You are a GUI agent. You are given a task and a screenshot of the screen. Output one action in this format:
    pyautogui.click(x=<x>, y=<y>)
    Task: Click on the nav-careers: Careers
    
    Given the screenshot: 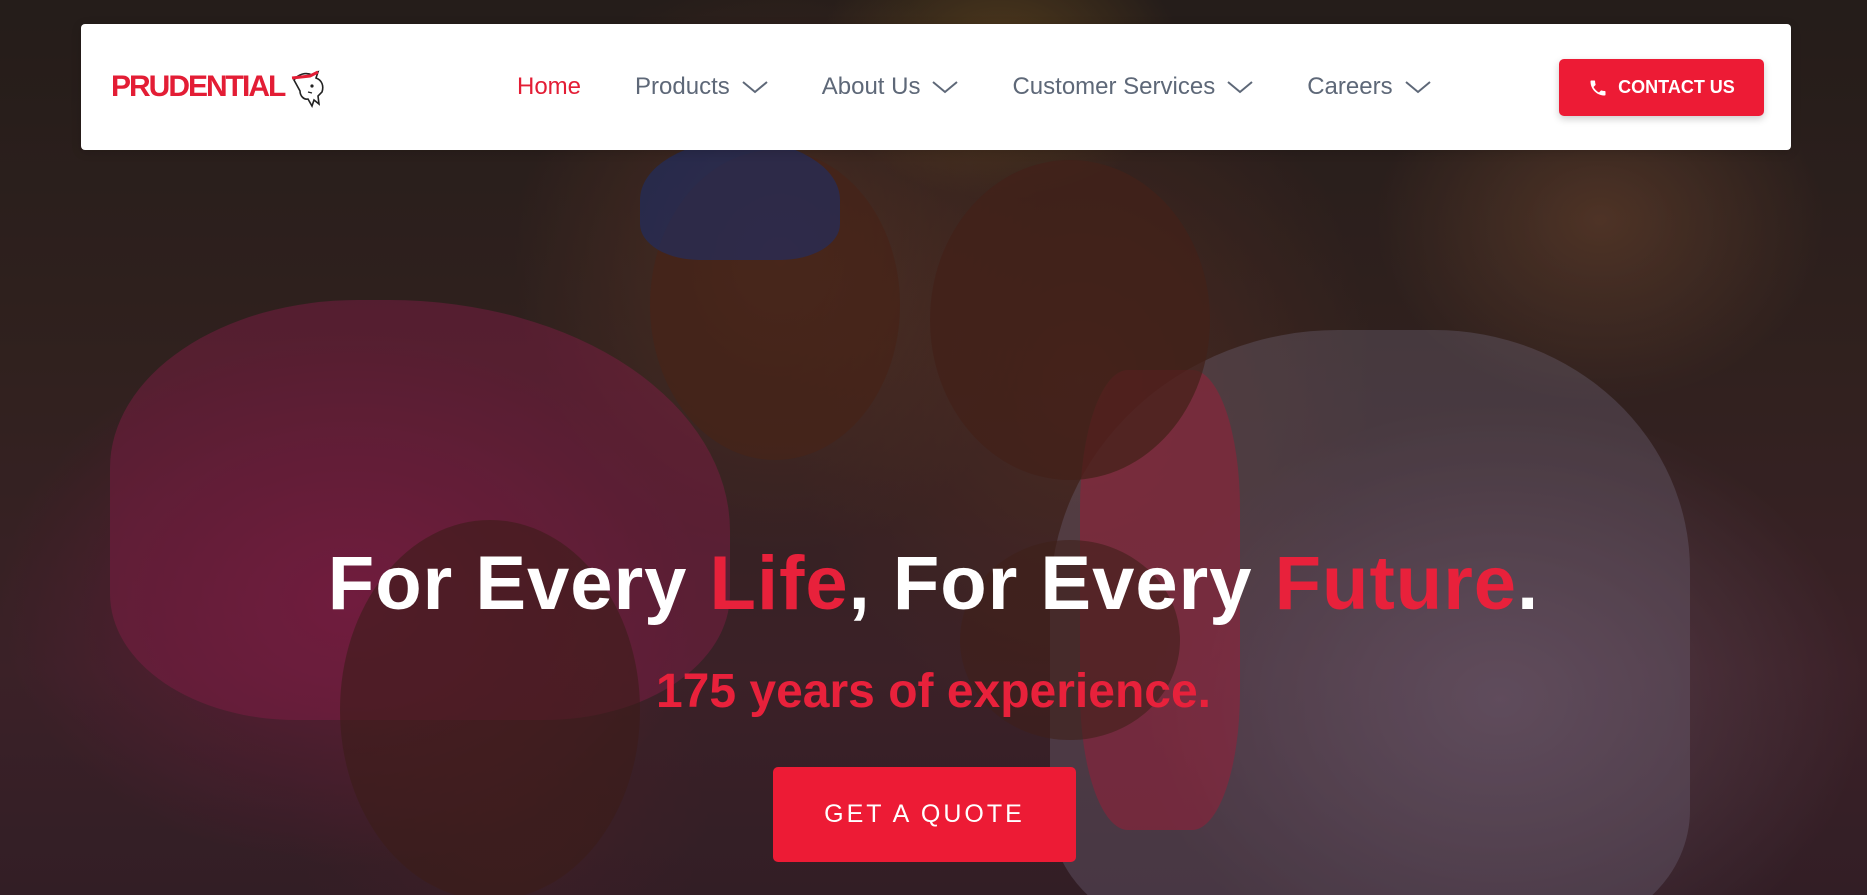 What is the action you would take?
    pyautogui.click(x=1369, y=87)
    